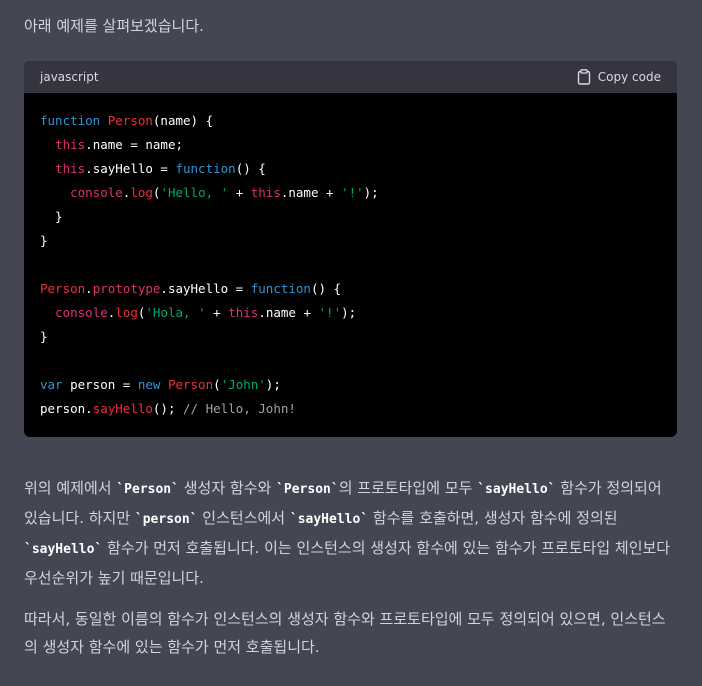  Describe the element at coordinates (493, 518) in the screenshot. I see `paragraph-text: 함수를 호출하면, 생성자 함수에 정의된` at that location.